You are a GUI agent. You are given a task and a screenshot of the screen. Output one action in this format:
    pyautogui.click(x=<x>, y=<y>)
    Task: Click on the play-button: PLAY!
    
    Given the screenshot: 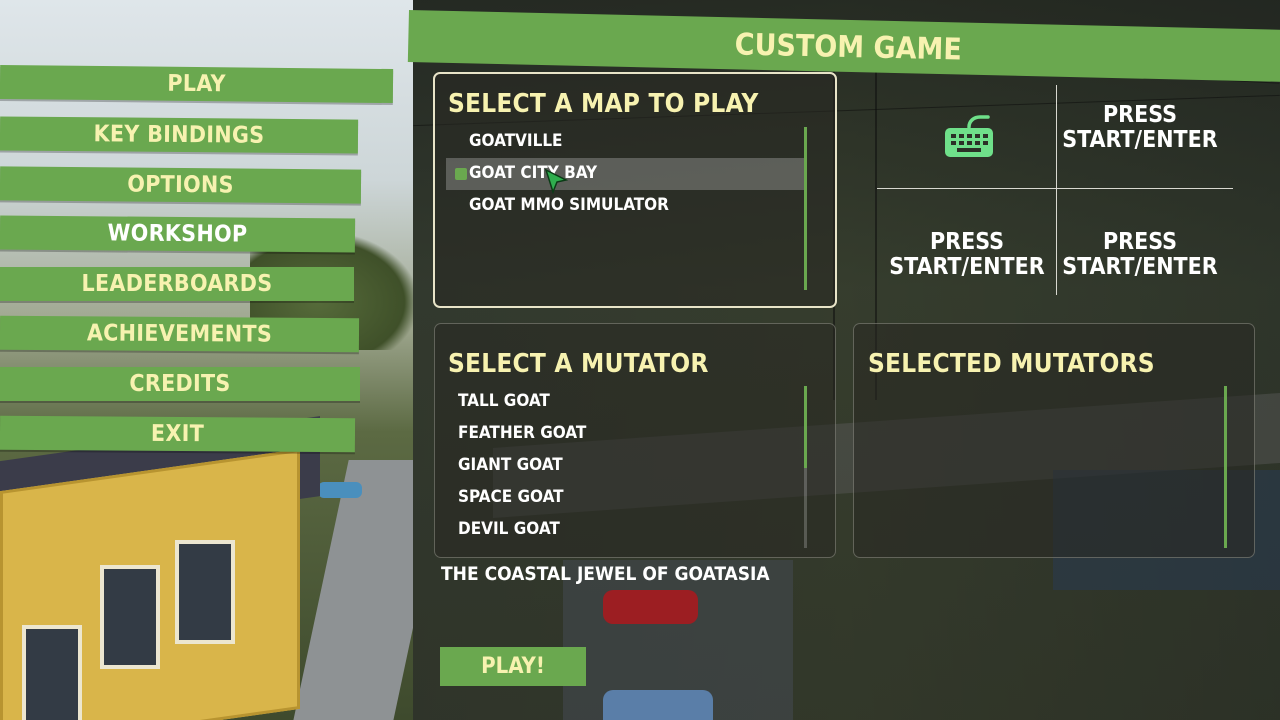 What is the action you would take?
    pyautogui.click(x=513, y=666)
    